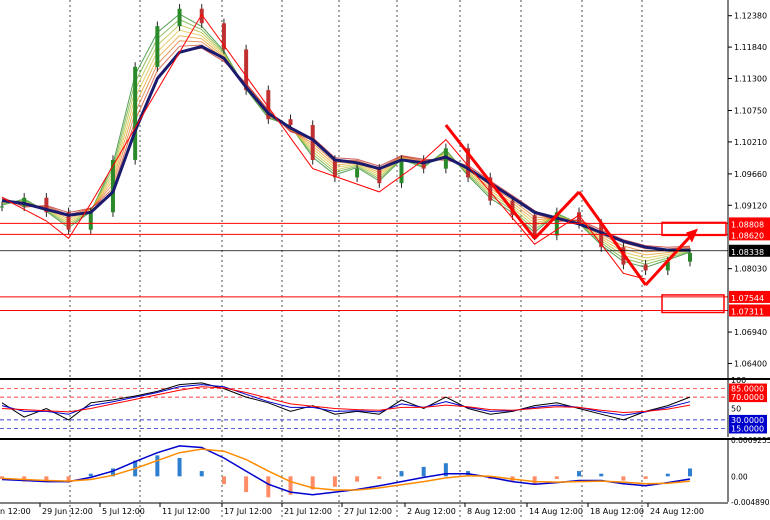 This screenshot has width=770, height=520. I want to click on price-tick-label: 1.06400, so click(750, 363).